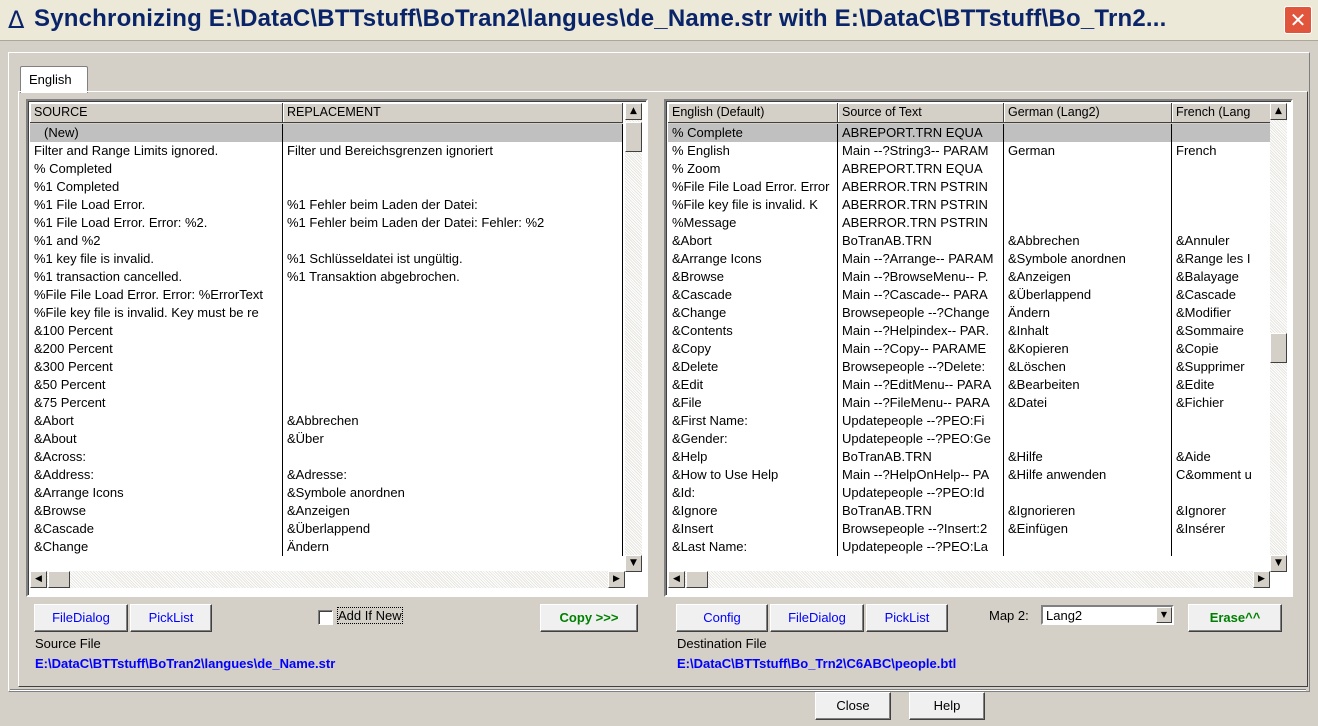  I want to click on tab-english: English, so click(54, 79).